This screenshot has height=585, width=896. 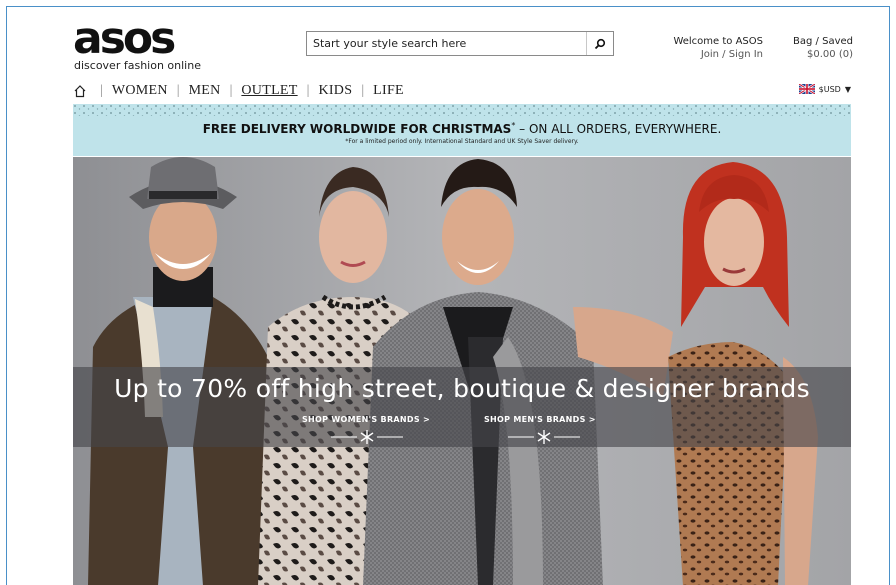 I want to click on banner-rest-text: – ON ALL ORDERS, EVERYWHERE., so click(x=618, y=129).